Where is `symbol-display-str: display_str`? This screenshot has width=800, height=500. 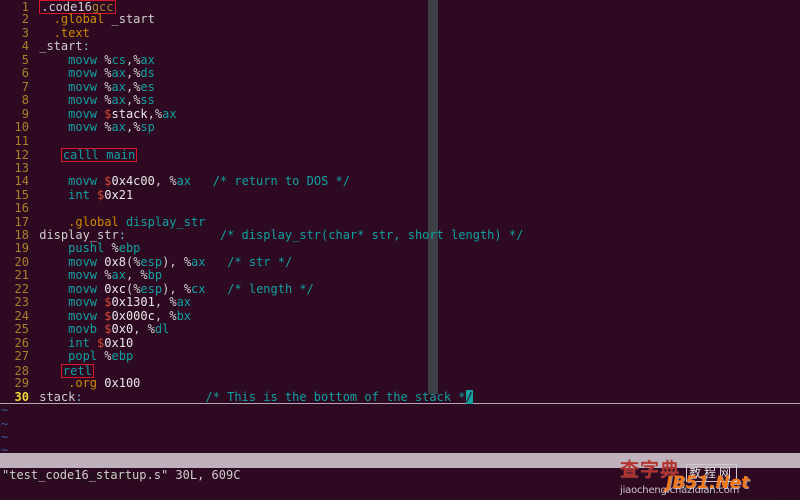
symbol-display-str: display_str is located at coordinates (165, 221).